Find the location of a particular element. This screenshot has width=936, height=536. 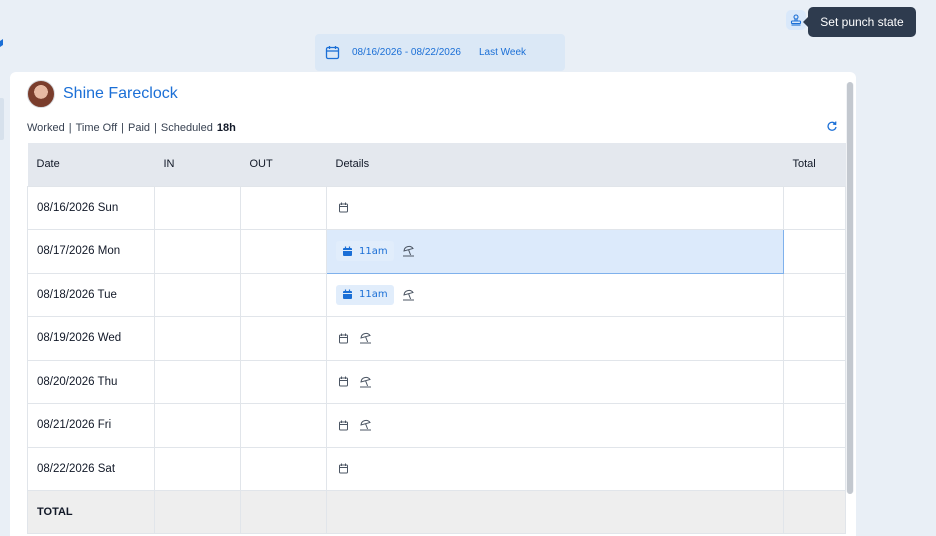

punch-state-tooltip: Set punch state is located at coordinates (859, 22).